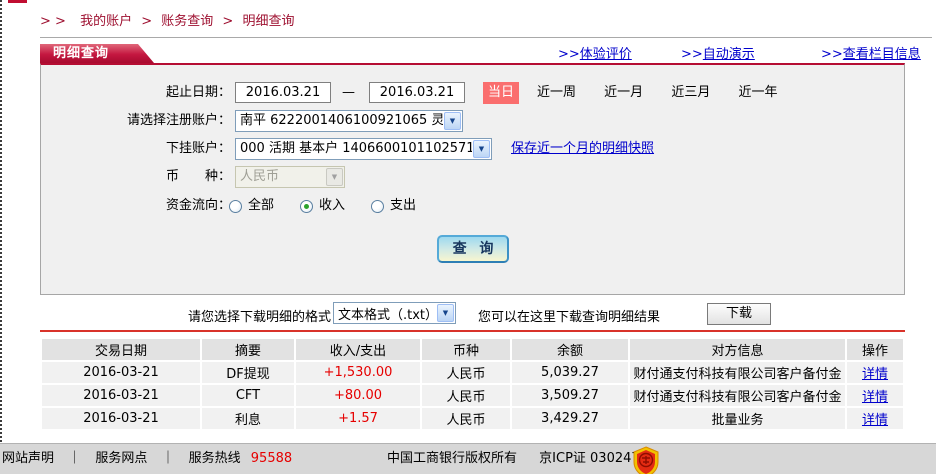 Image resolution: width=936 pixels, height=474 pixels. I want to click on col-header-amount: 收入/支出, so click(358, 349).